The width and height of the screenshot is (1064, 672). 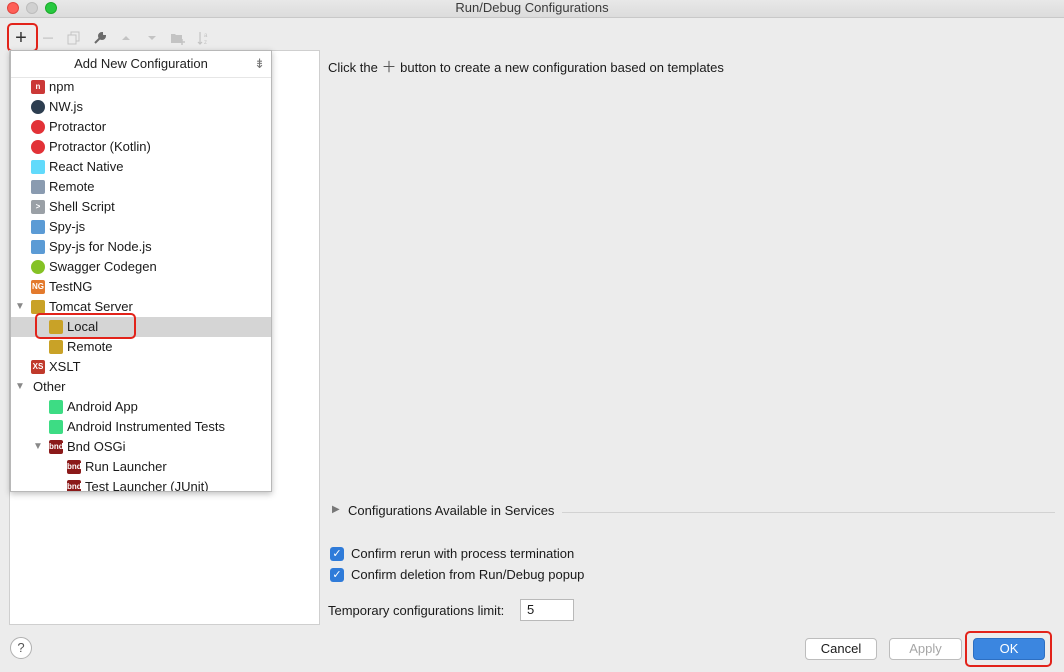 I want to click on confirm-deletion-label: Confirm deletion from Run/Debug popup, so click(x=468, y=574).